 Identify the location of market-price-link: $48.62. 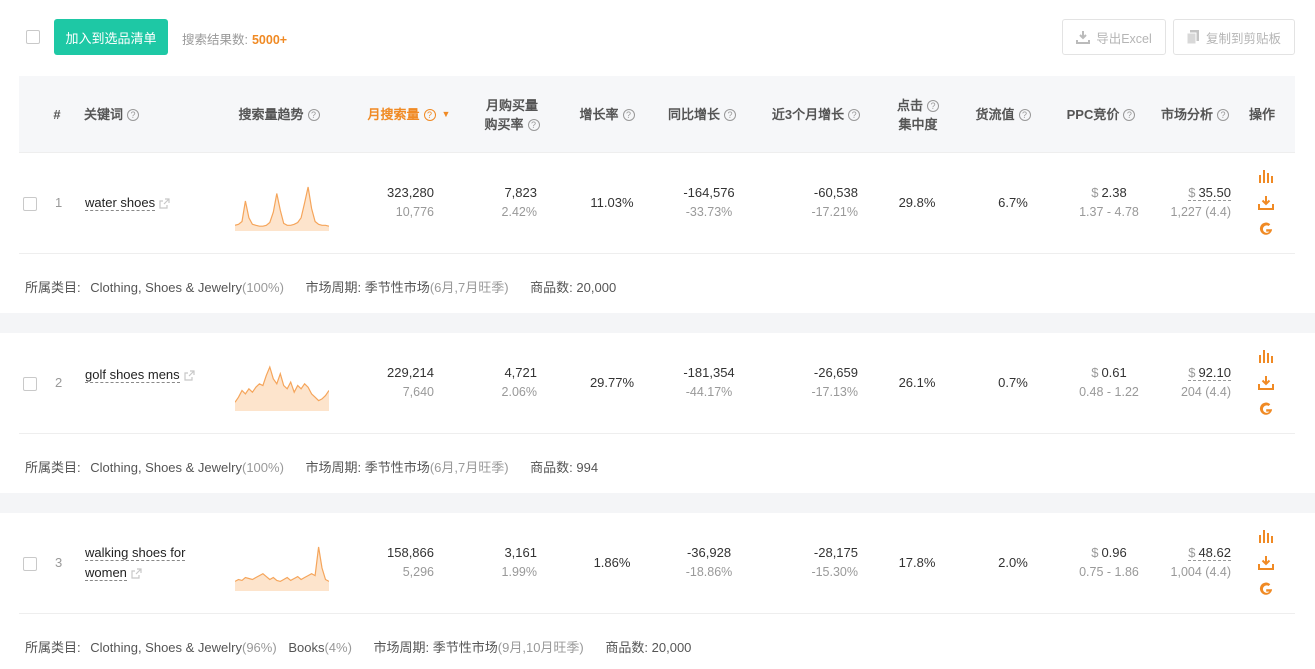
(1209, 553).